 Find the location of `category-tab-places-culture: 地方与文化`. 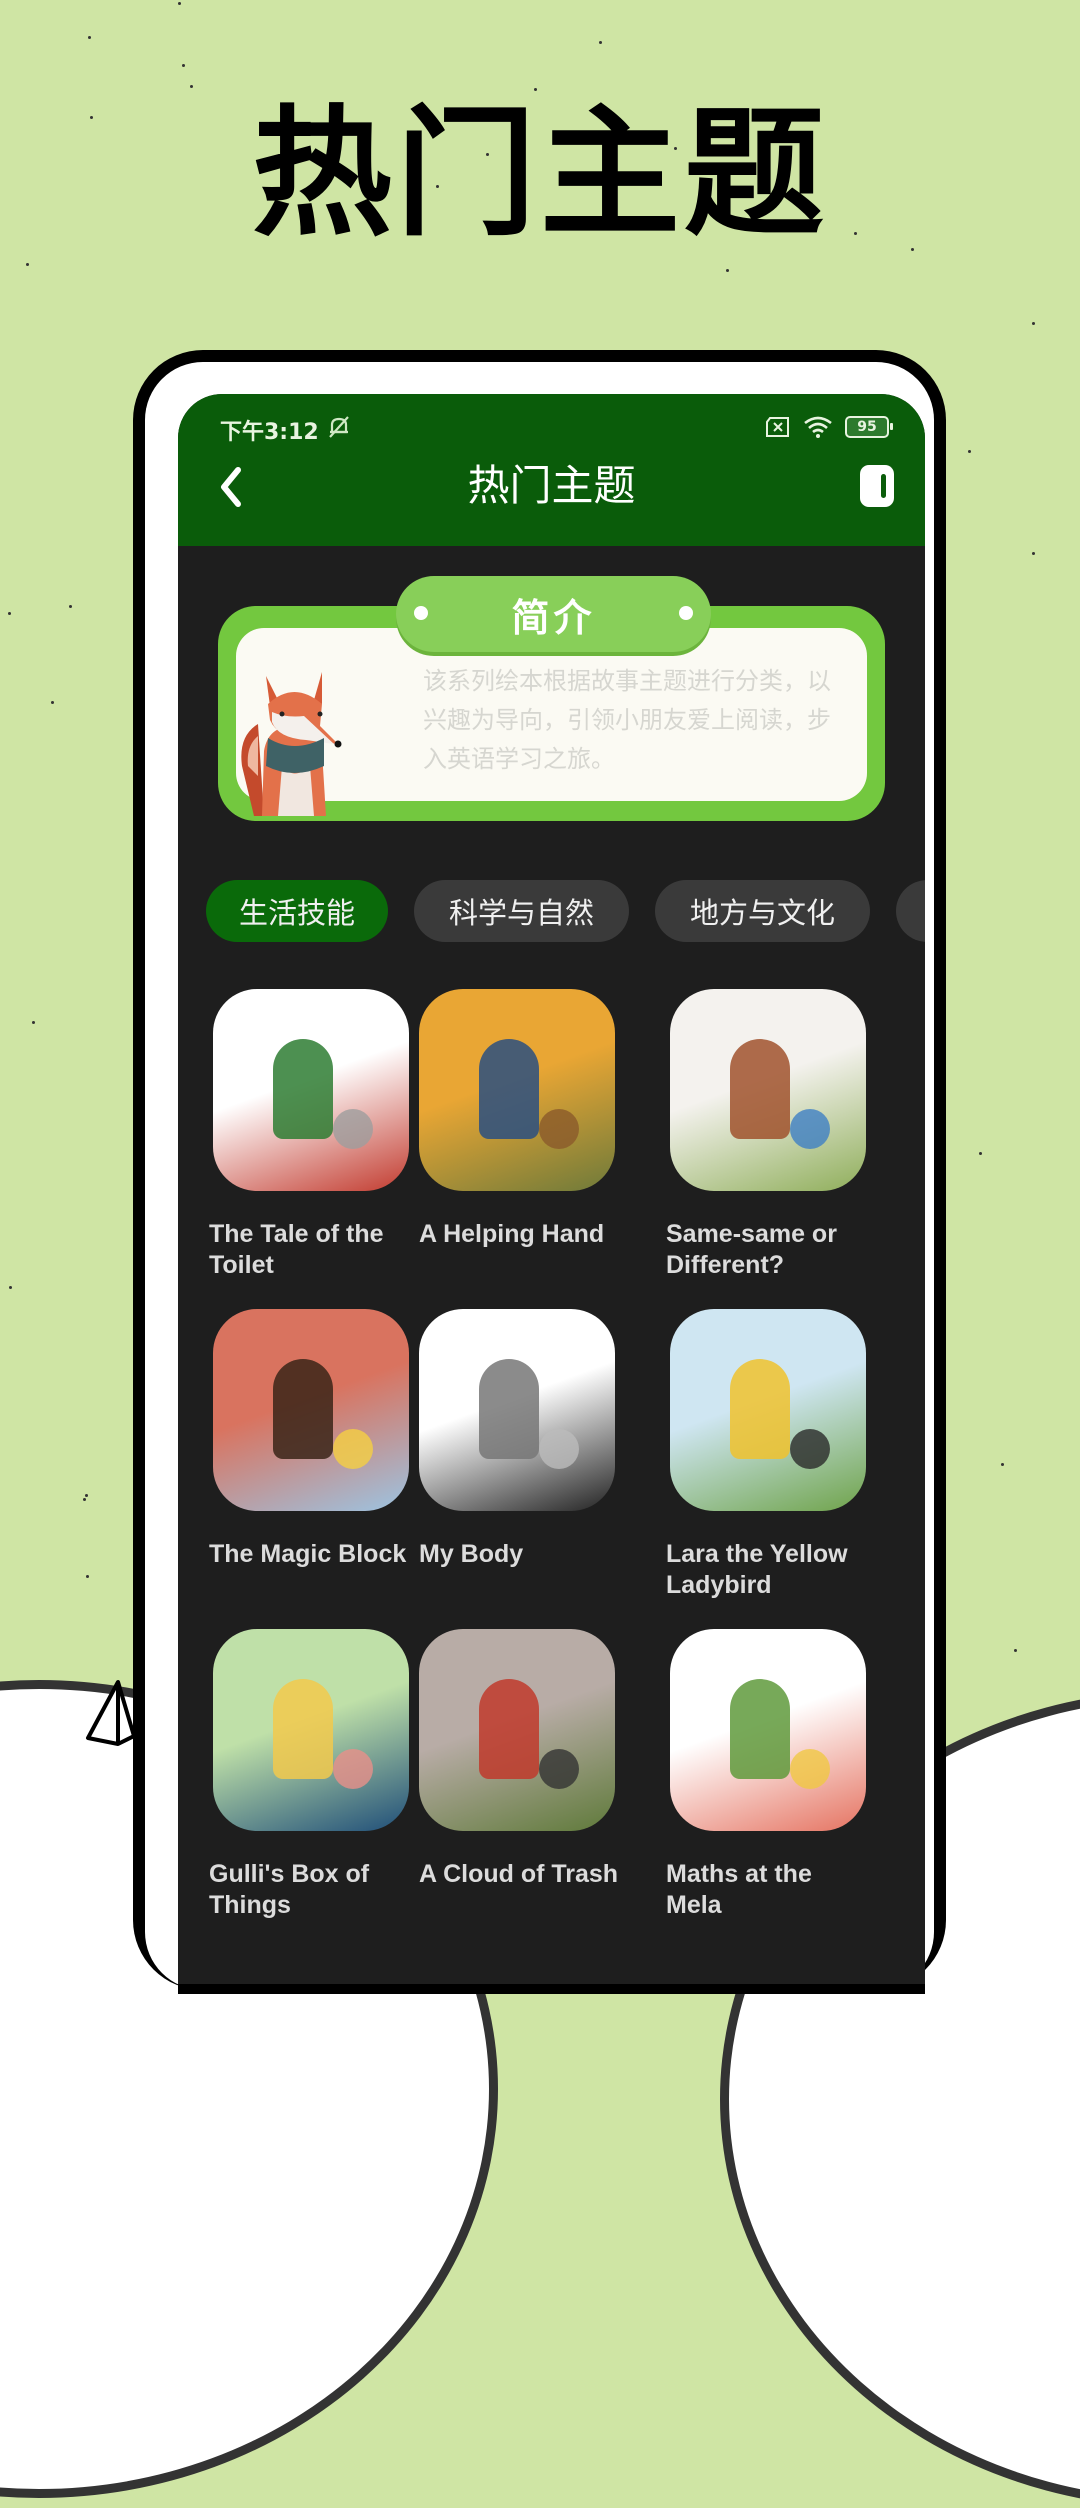

category-tab-places-culture: 地方与文化 is located at coordinates (763, 911).